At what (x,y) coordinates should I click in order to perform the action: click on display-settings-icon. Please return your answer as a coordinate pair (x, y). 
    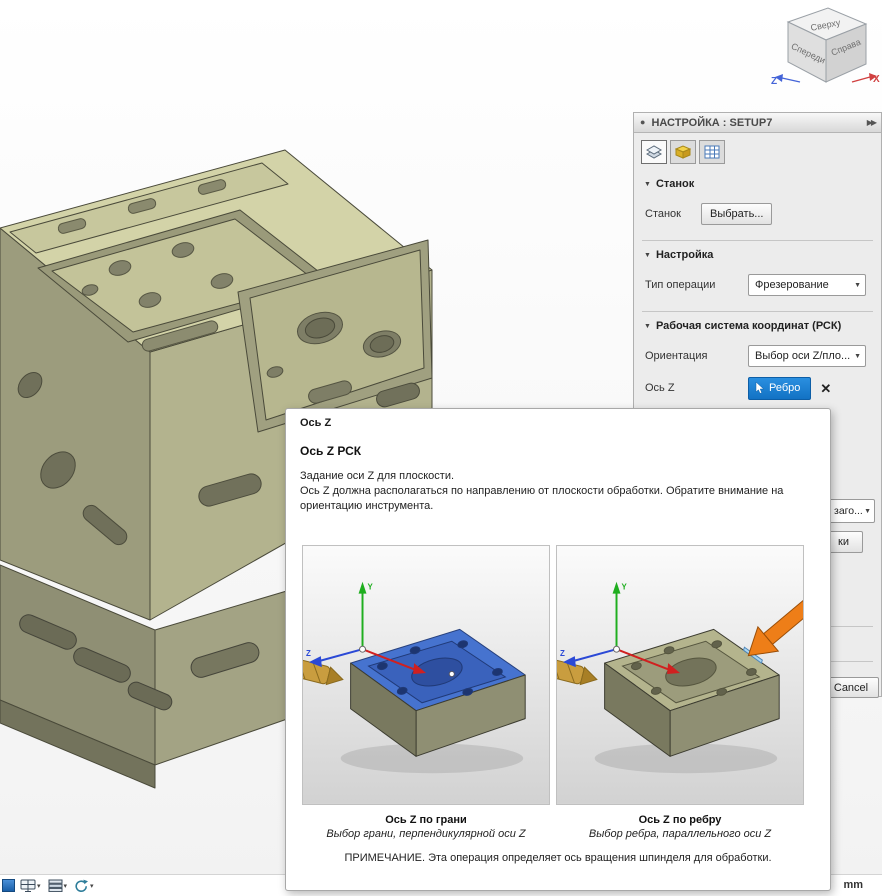
    Looking at the image, I should click on (28, 885).